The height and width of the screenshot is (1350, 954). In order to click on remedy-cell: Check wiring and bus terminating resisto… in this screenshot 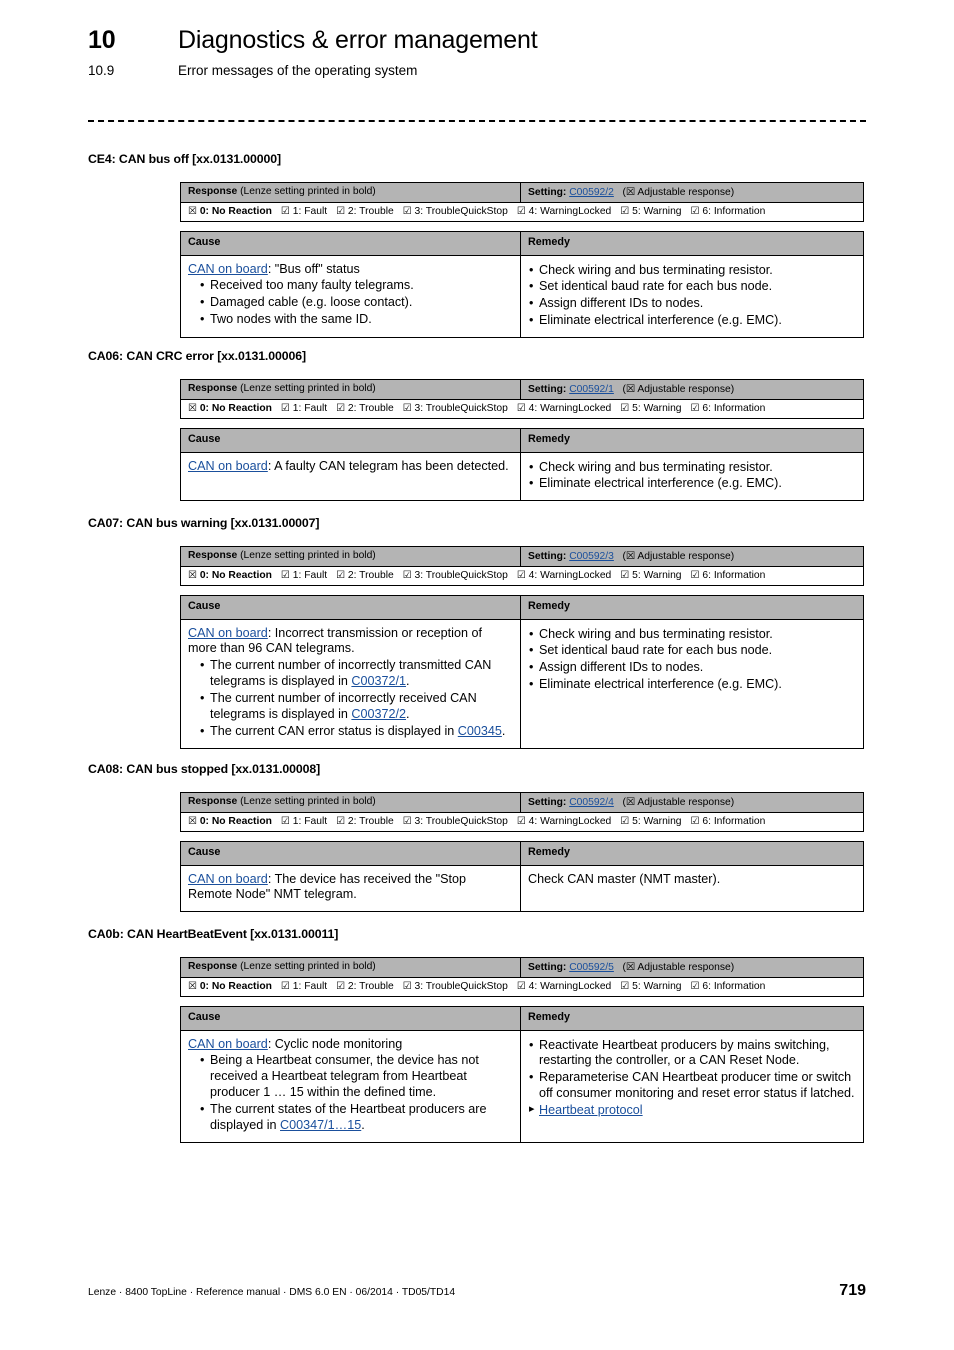, I will do `click(692, 684)`.